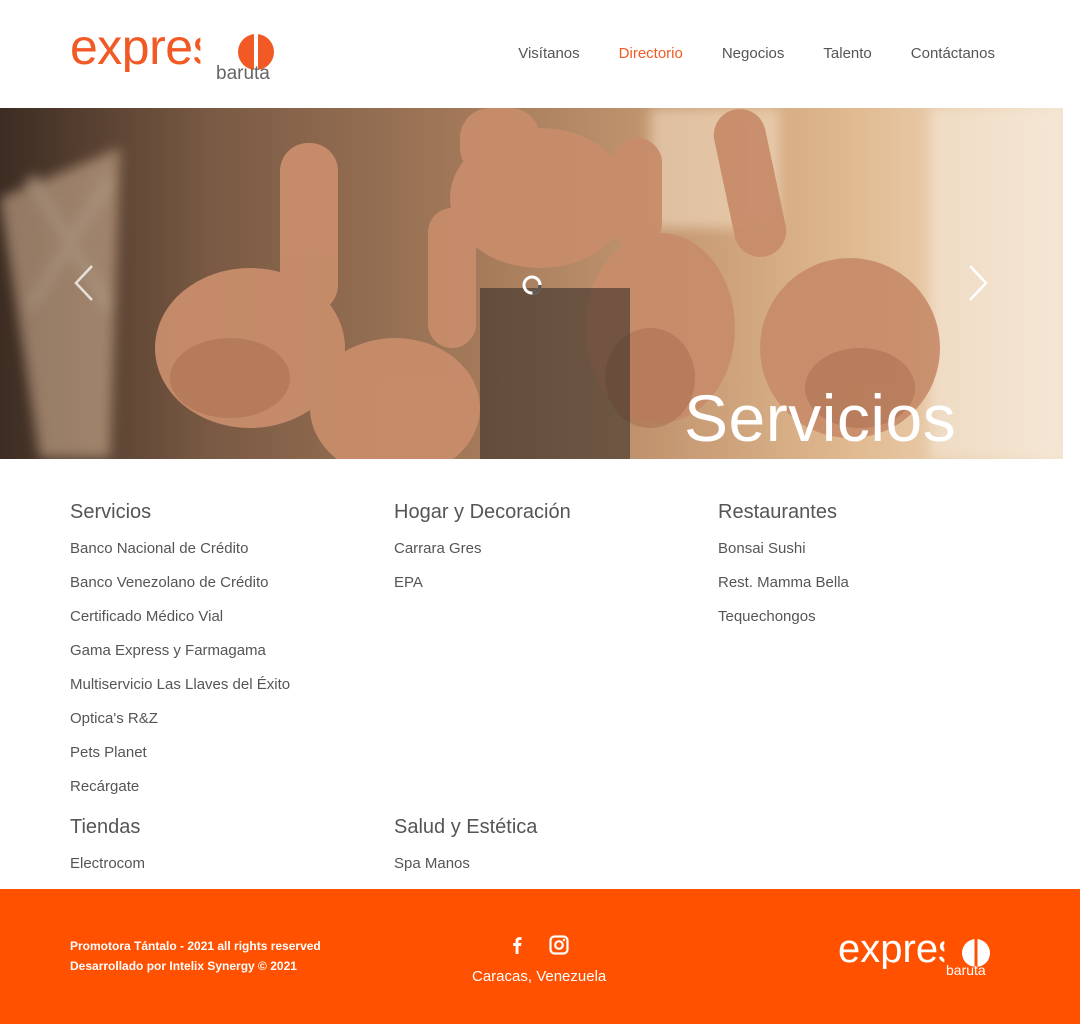 The height and width of the screenshot is (1024, 1080). Describe the element at coordinates (918, 954) in the screenshot. I see `footer-logo: expreso baruta` at that location.